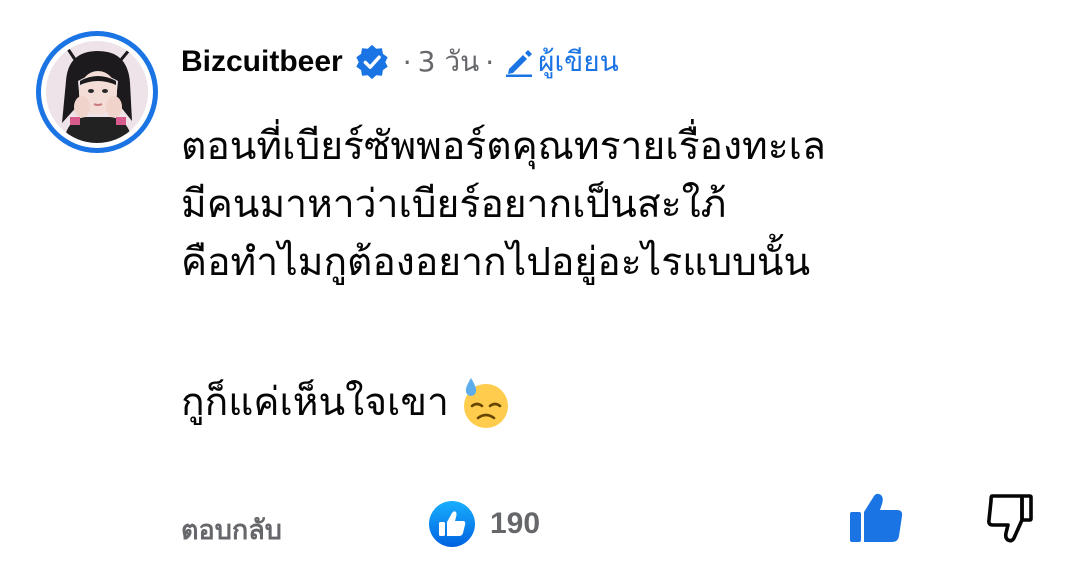 The height and width of the screenshot is (565, 1080). Describe the element at coordinates (262, 62) in the screenshot. I see `author-name: Bizcuitbeer` at that location.